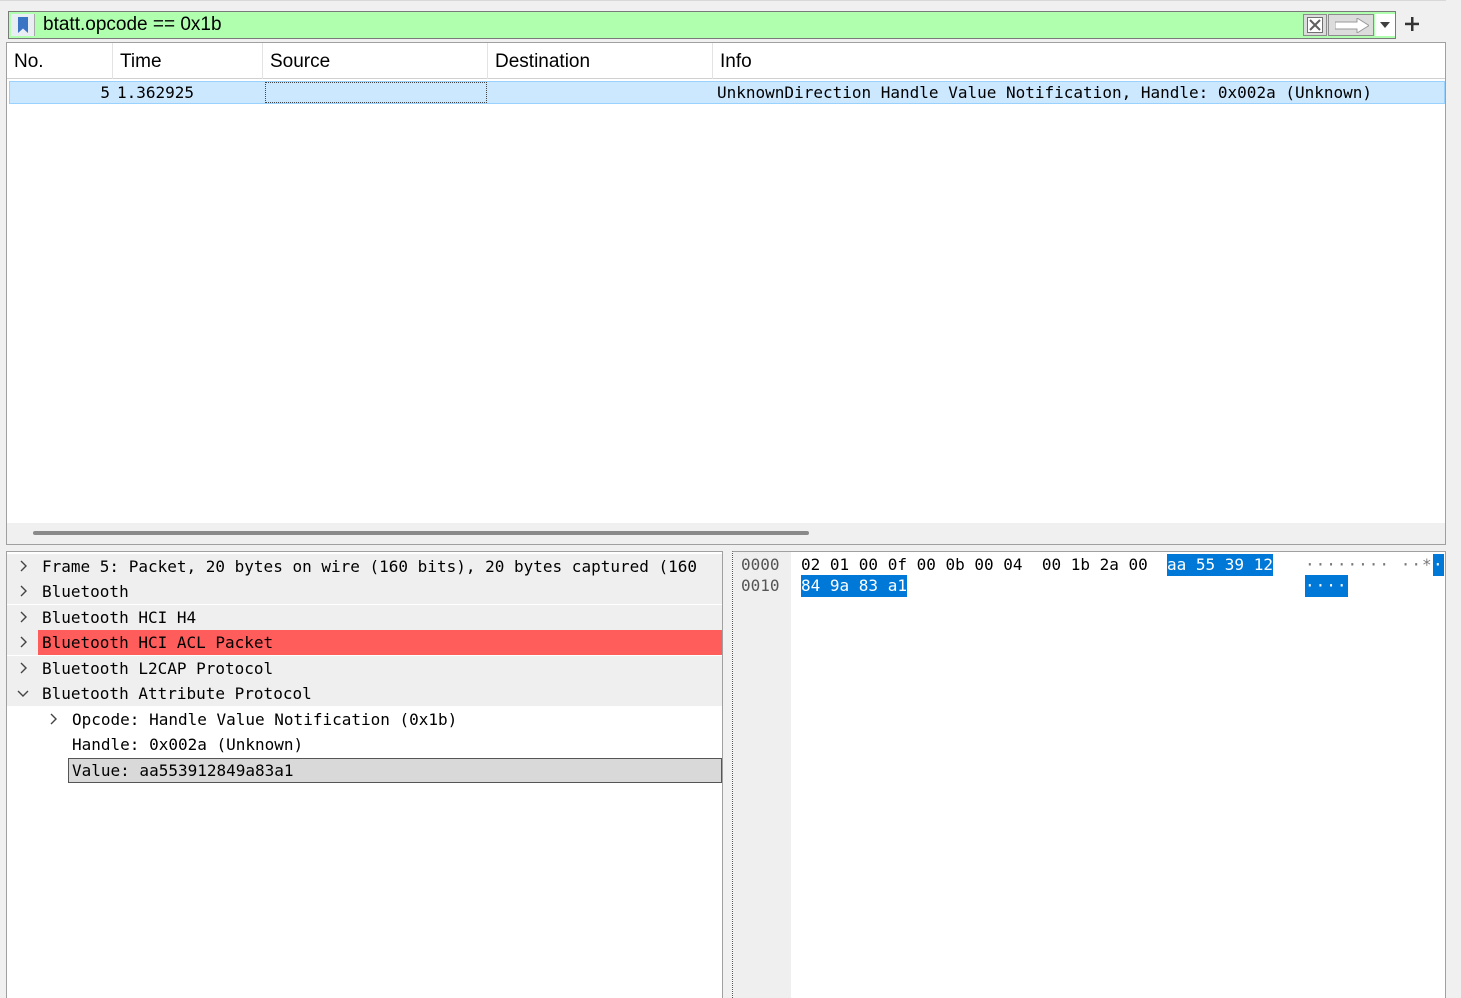  I want to click on ascii-bytes-selected: ·, so click(1438, 565).